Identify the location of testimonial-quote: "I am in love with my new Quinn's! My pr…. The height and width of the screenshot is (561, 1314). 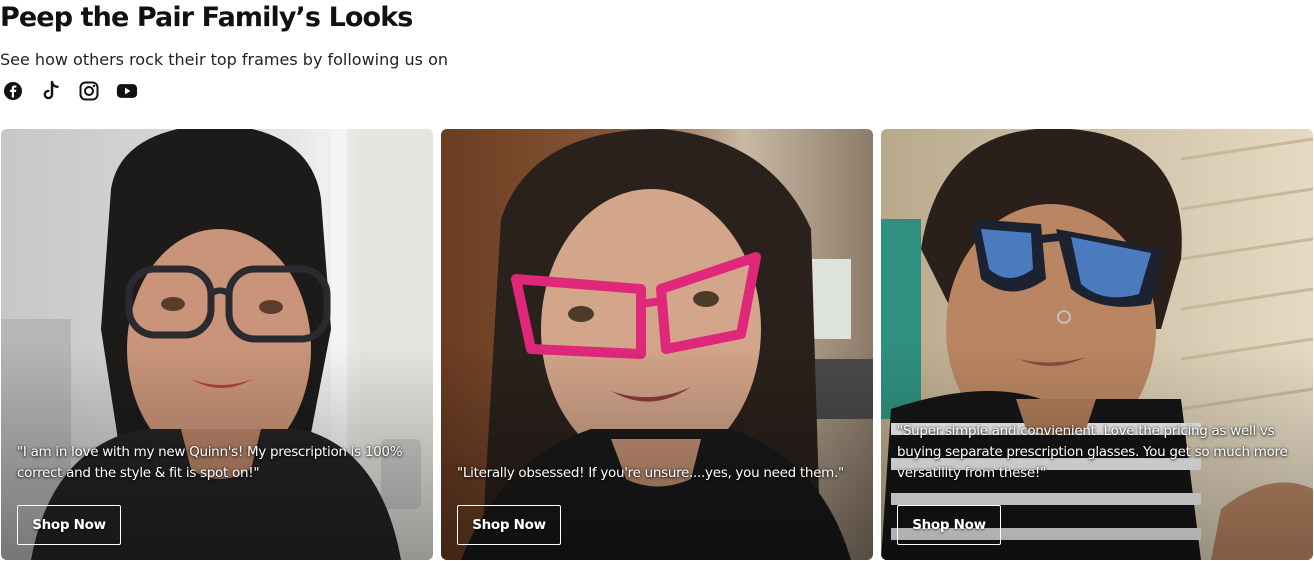
(210, 462).